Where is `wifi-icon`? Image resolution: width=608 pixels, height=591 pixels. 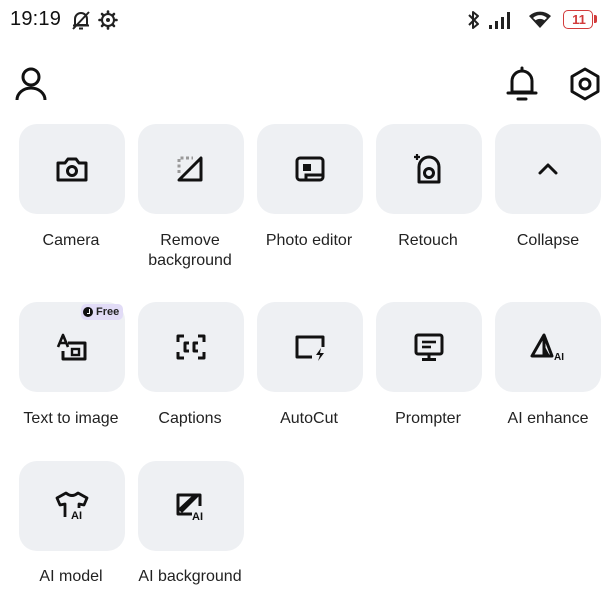
wifi-icon is located at coordinates (540, 19).